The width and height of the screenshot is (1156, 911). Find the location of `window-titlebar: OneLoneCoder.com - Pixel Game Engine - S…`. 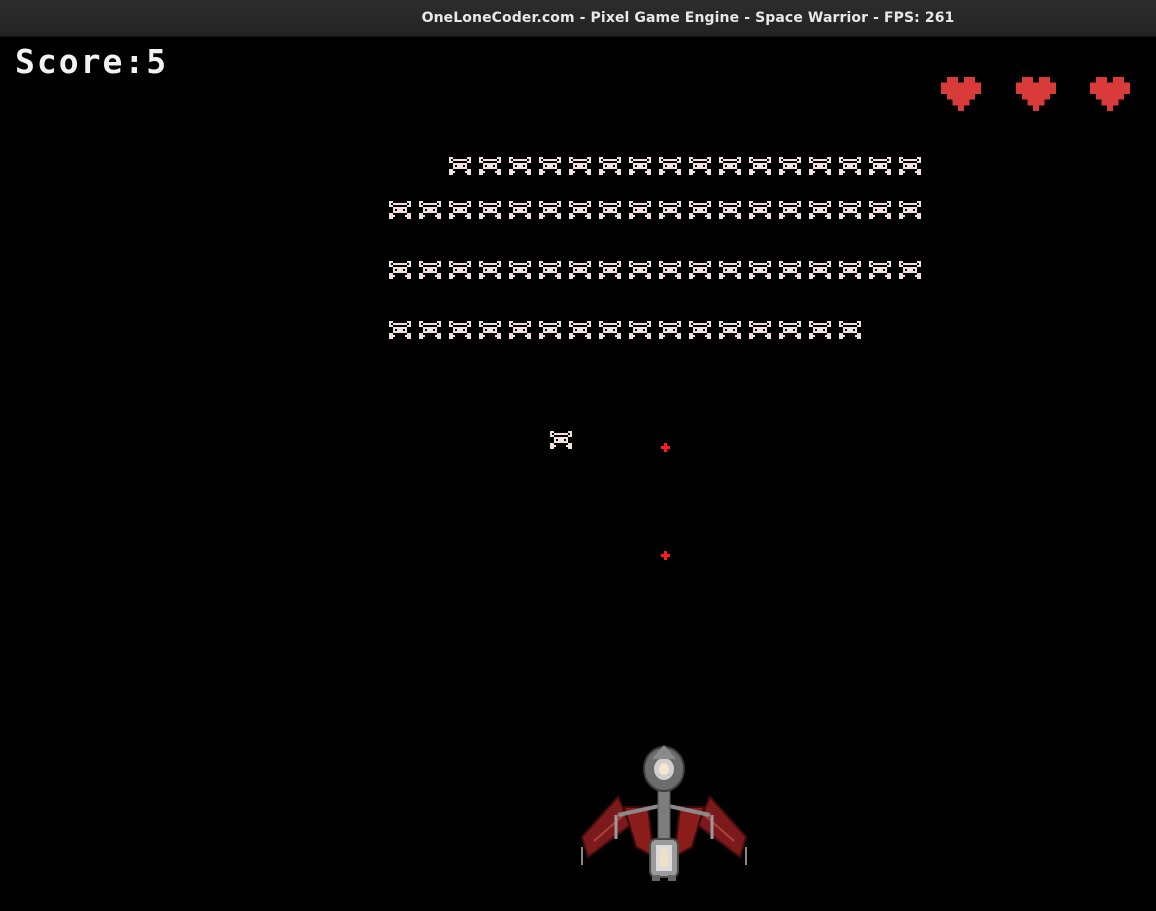

window-titlebar: OneLoneCoder.com - Pixel Game Engine - S… is located at coordinates (578, 18).